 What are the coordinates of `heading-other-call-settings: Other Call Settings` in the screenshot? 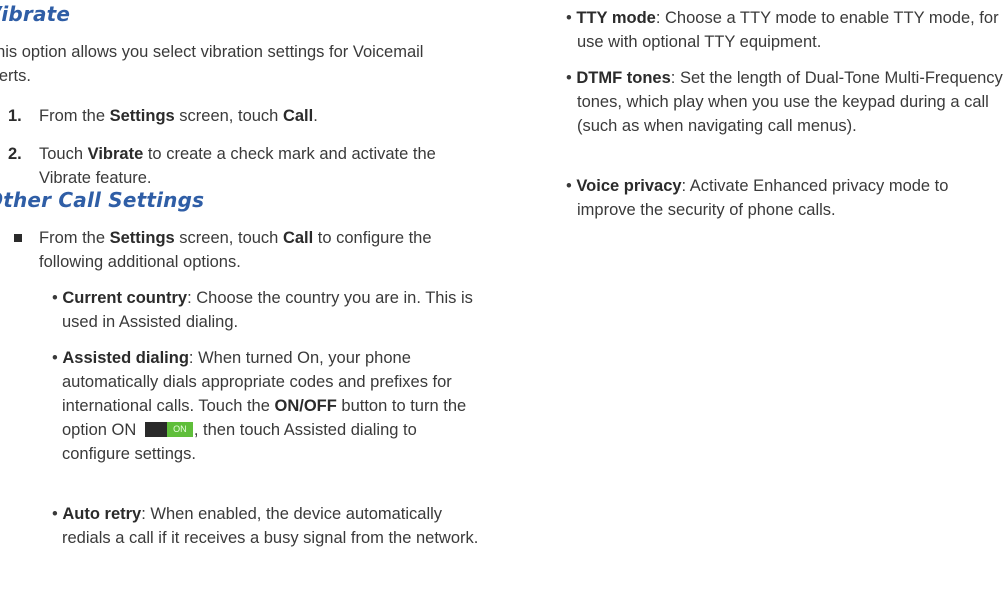 It's located at (102, 200).